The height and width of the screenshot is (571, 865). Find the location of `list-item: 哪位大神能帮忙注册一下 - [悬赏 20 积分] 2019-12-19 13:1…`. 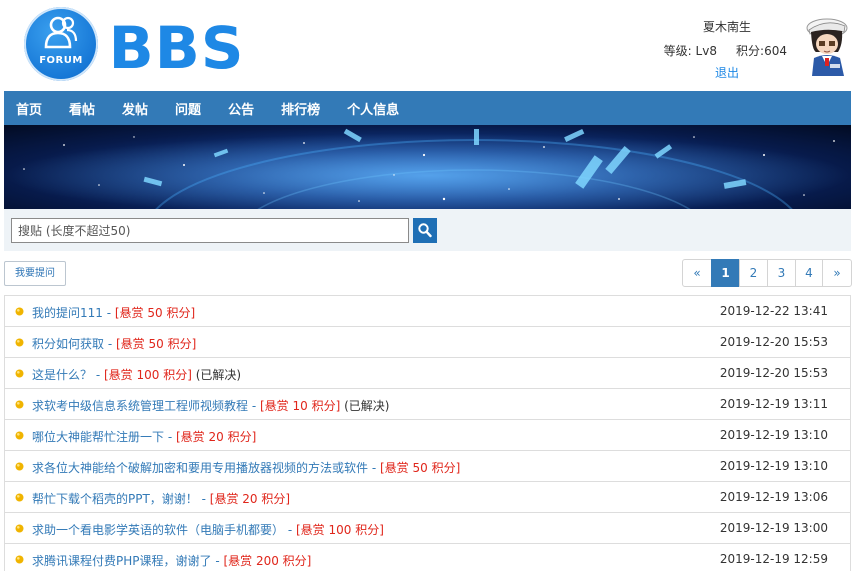

list-item: 哪位大神能帮忙注册一下 - [悬赏 20 积分] 2019-12-19 13:1… is located at coordinates (427, 435).